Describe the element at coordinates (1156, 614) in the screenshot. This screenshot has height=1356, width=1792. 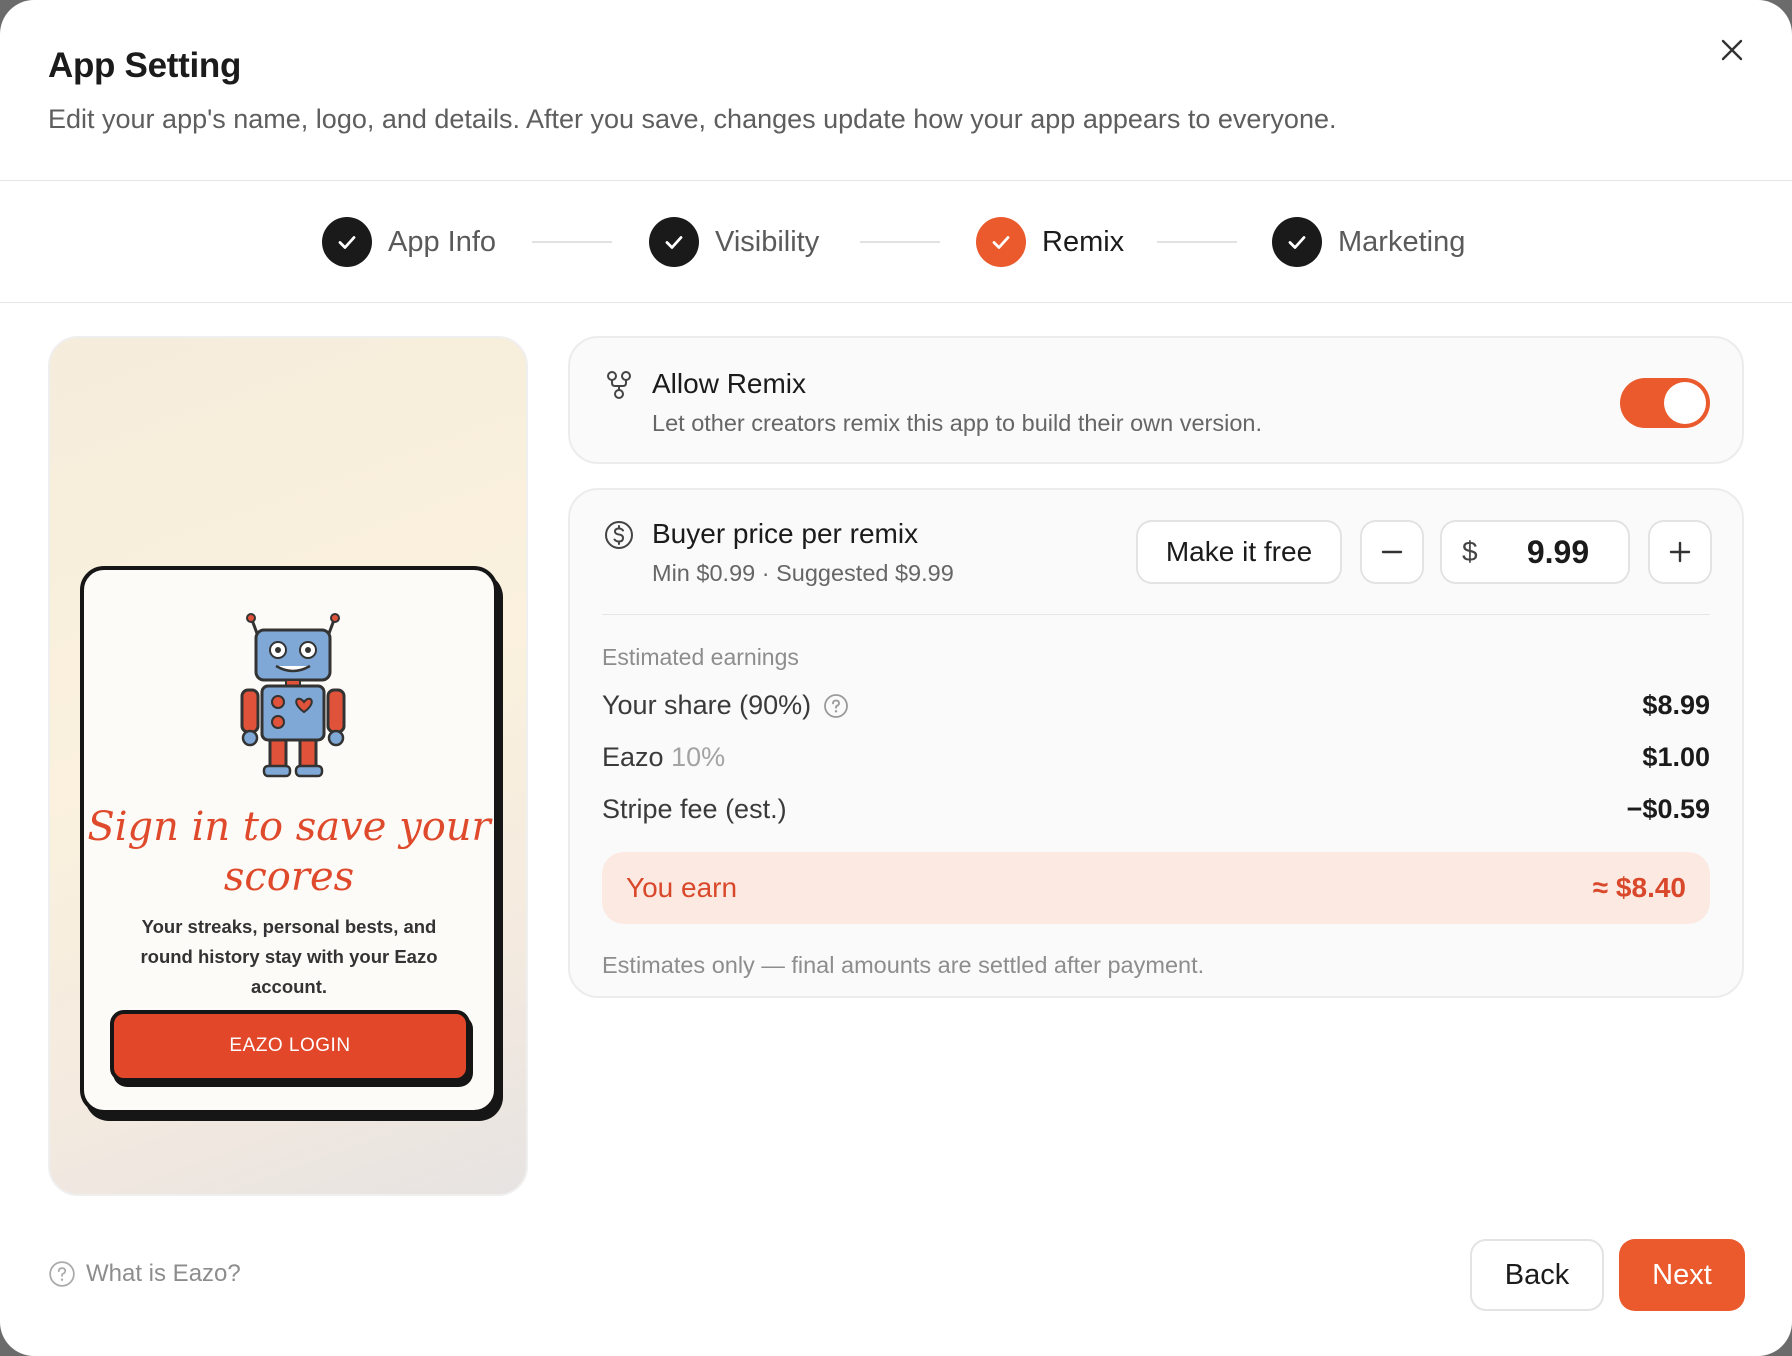
I see `price-divider` at that location.